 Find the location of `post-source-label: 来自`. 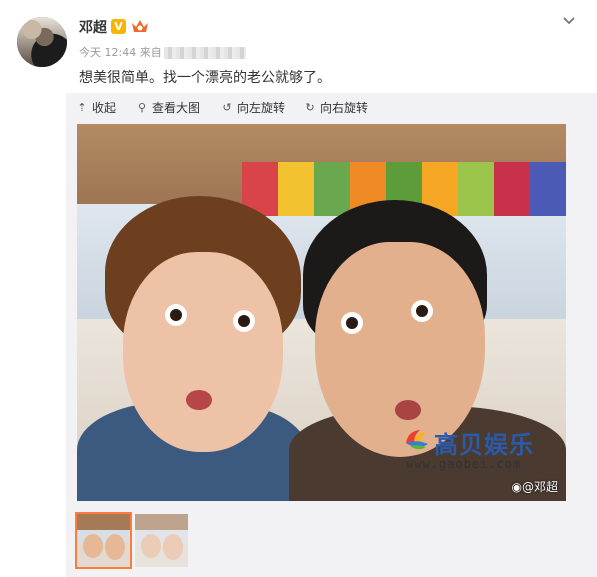

post-source-label: 来自 is located at coordinates (150, 52).